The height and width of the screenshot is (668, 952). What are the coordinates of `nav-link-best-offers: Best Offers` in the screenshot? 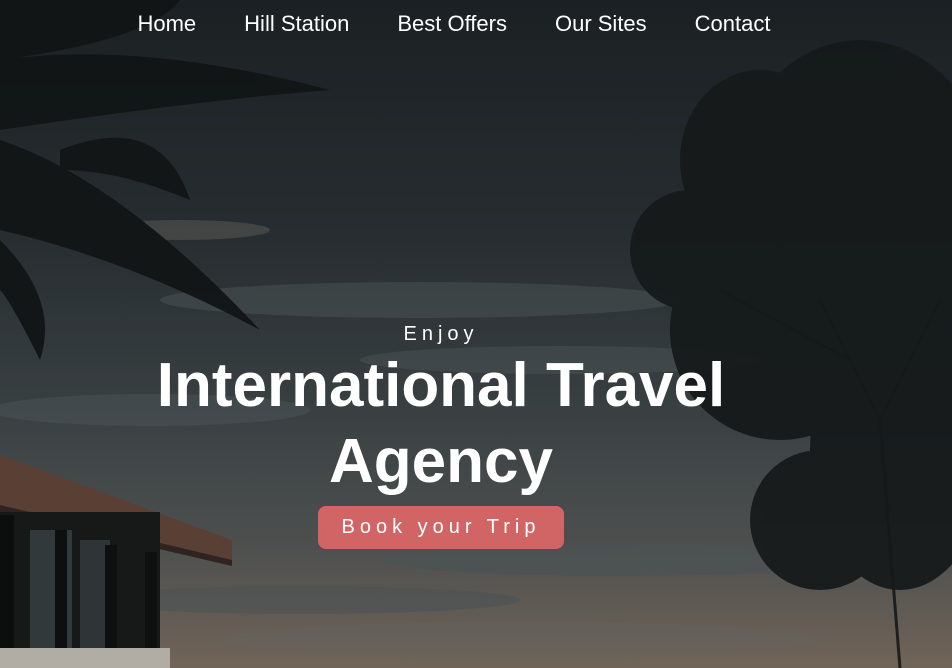 It's located at (452, 24).